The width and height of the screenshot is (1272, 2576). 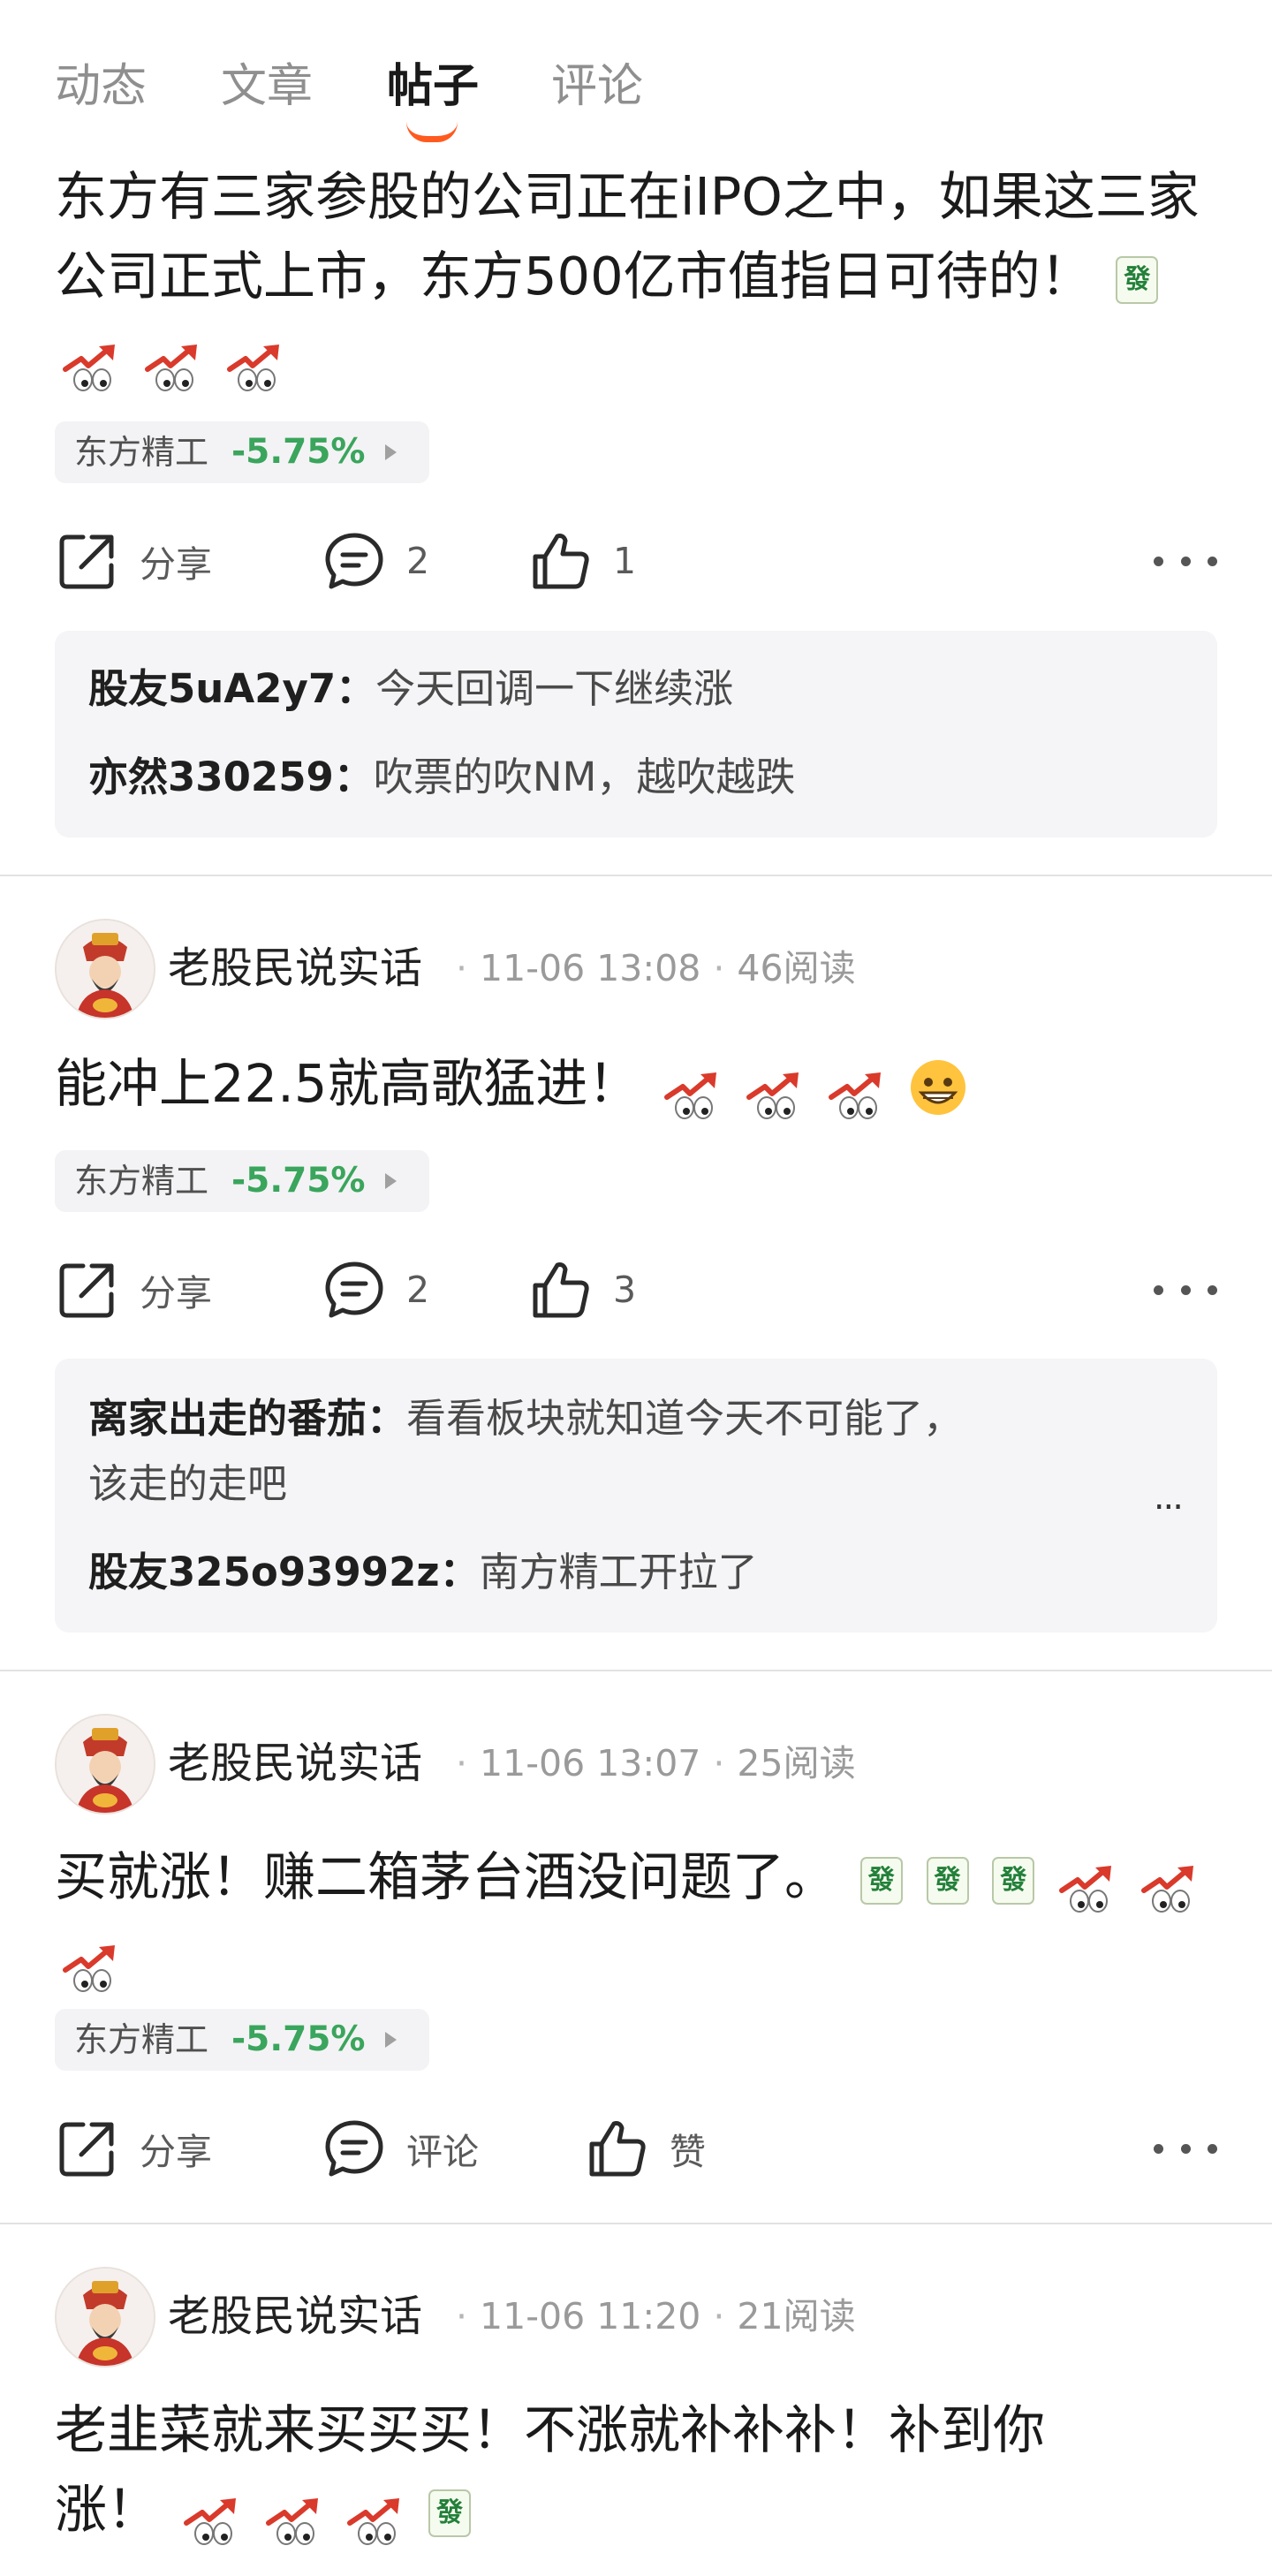 I want to click on post-time: 11-06 11:20, so click(x=590, y=2316).